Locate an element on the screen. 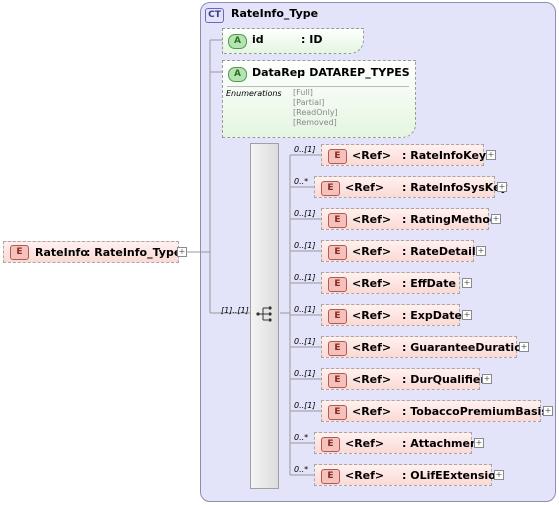  child-element-box: E <Ref> : RateDetails is located at coordinates (401, 251).